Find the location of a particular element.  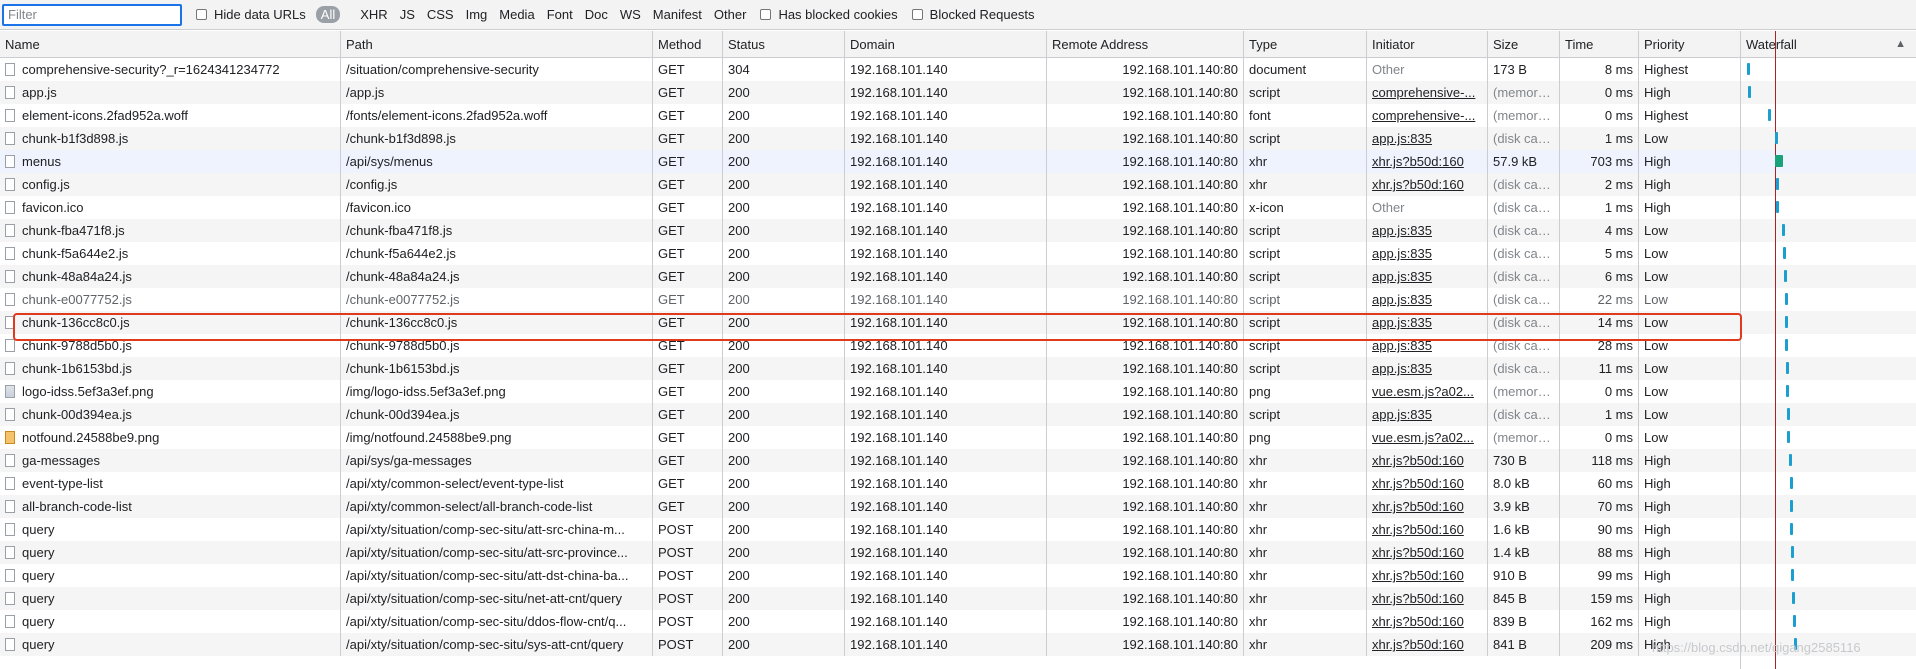

checkbox-label: Blocked Requests is located at coordinates (982, 14).